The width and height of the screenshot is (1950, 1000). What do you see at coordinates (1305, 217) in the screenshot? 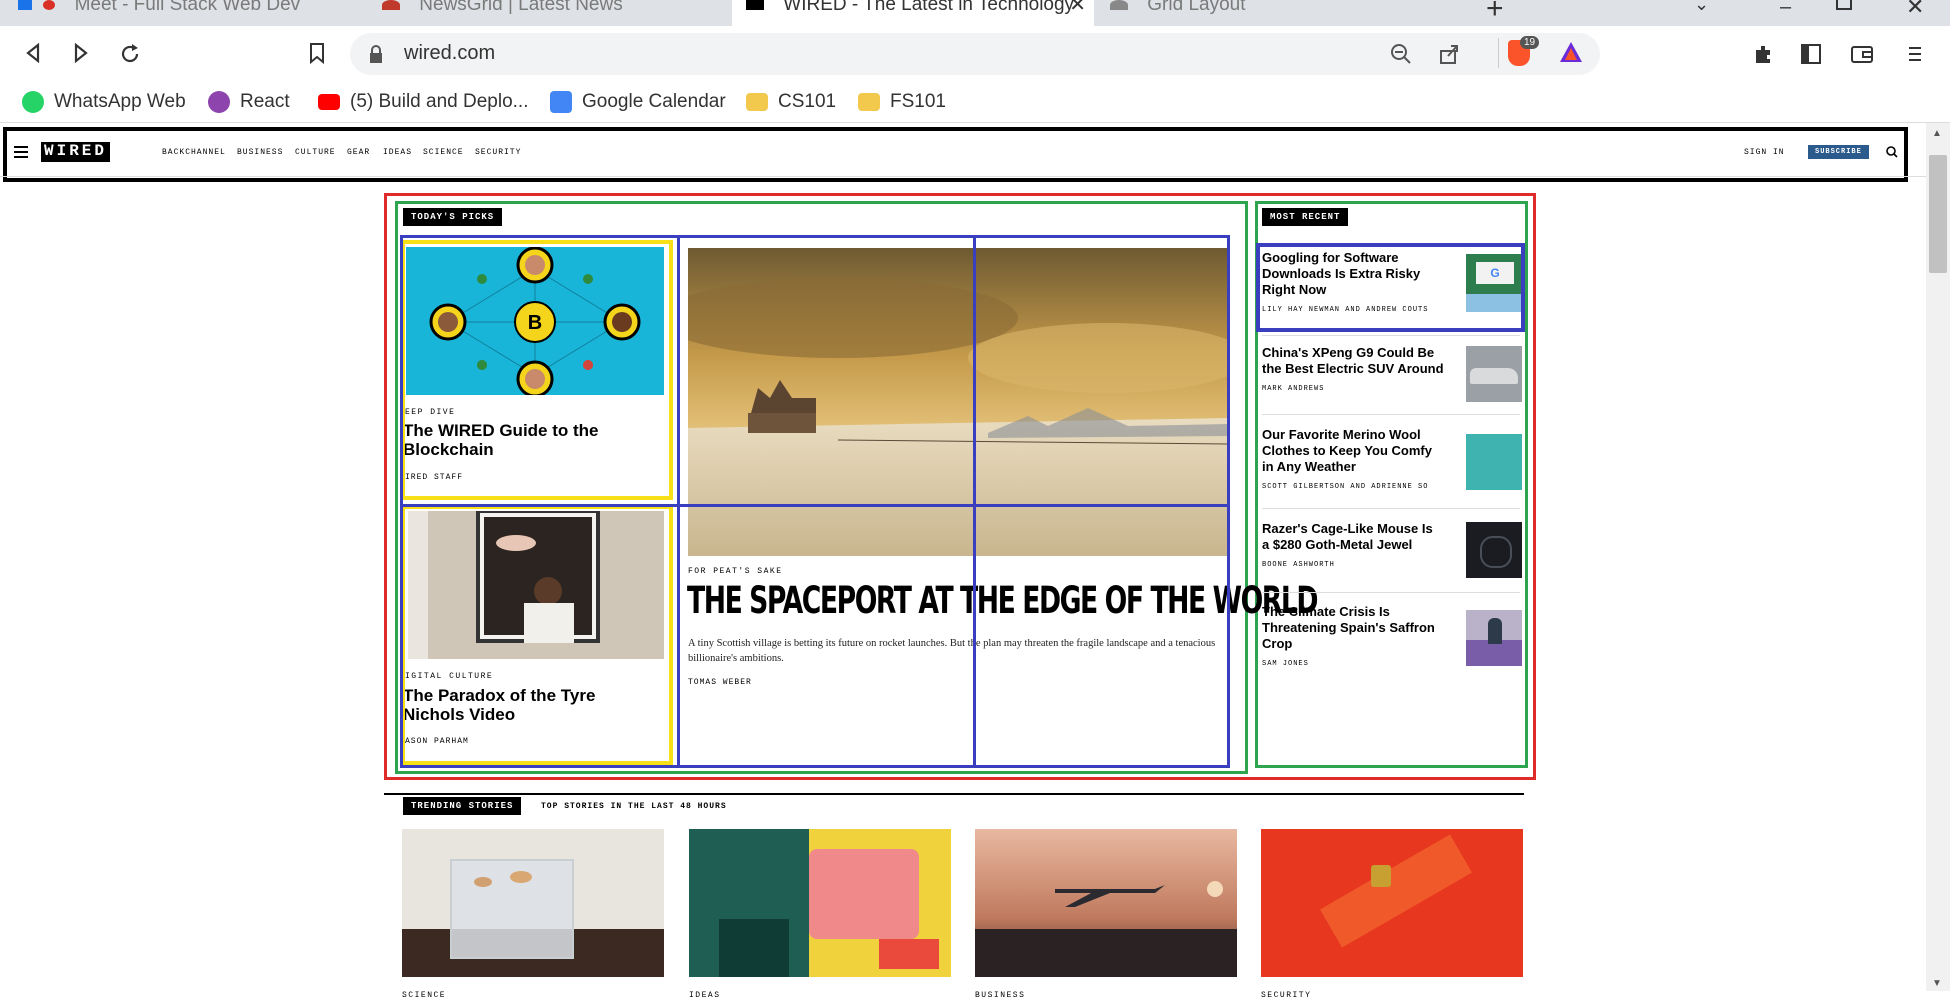
I see `most-recent-label: MOST RECENT` at bounding box center [1305, 217].